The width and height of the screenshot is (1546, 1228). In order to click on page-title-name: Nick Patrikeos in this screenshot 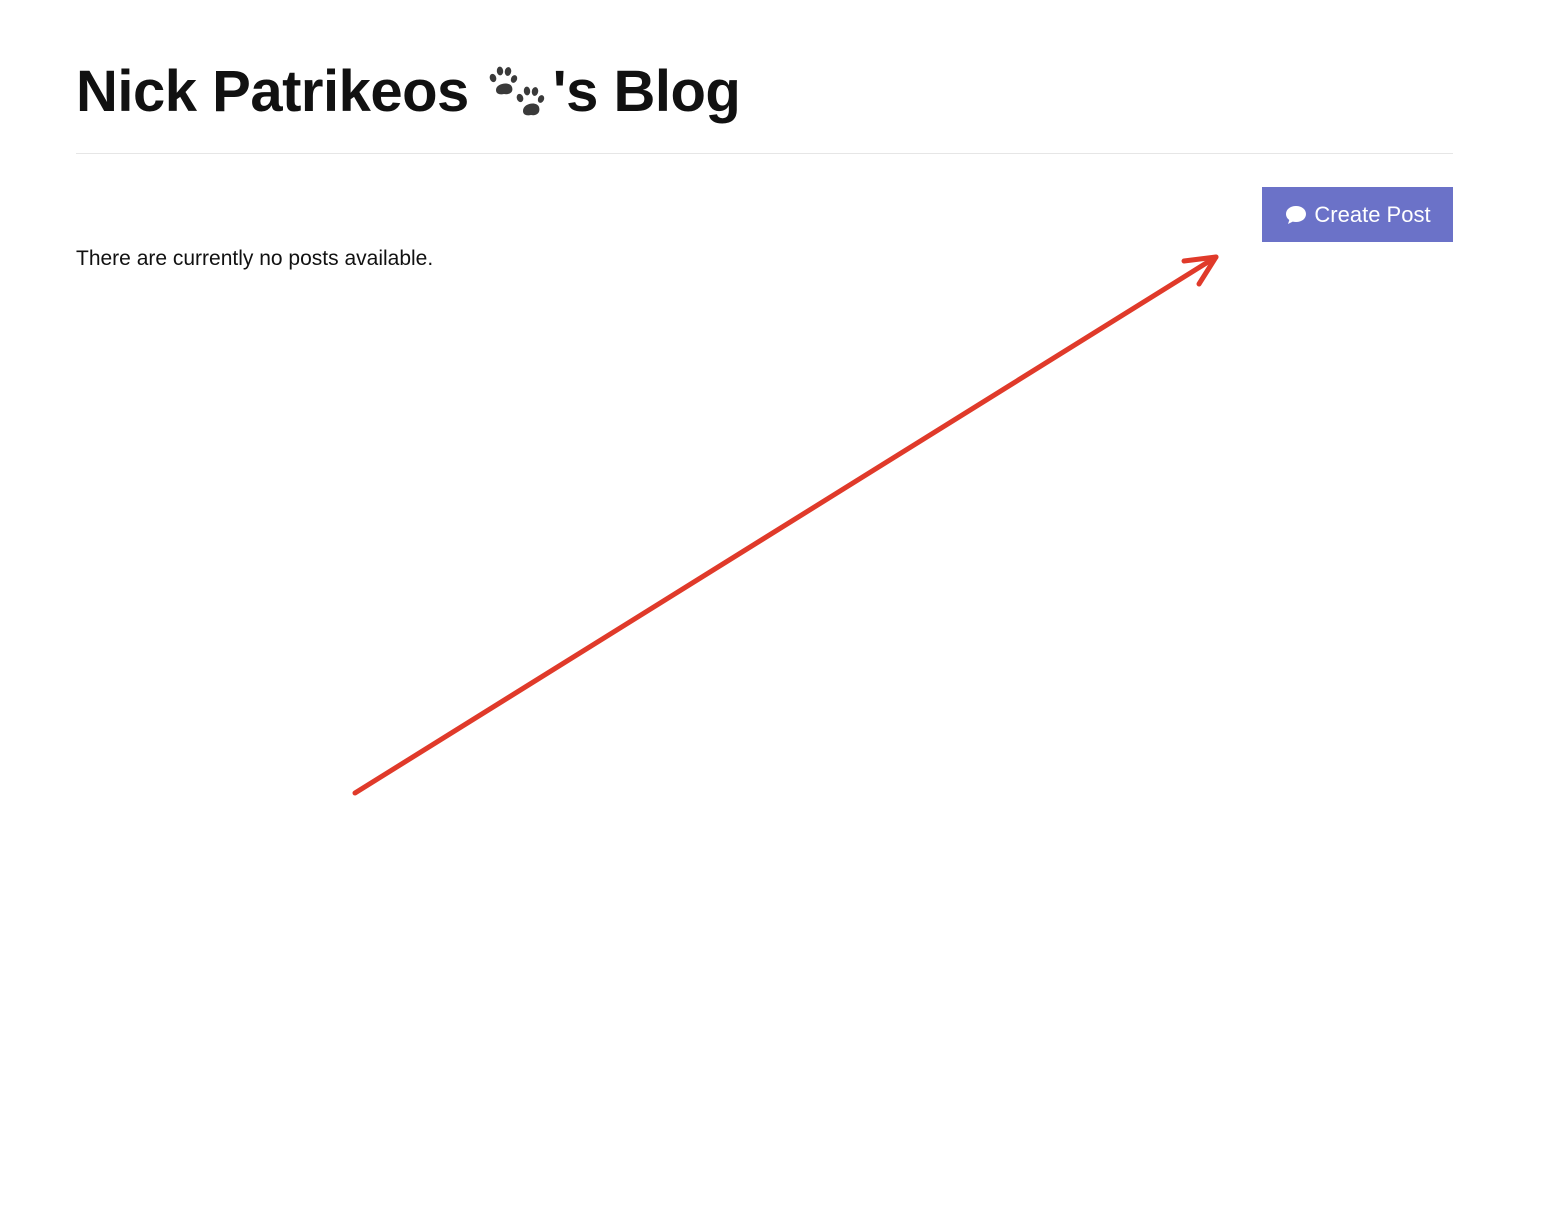, I will do `click(272, 91)`.